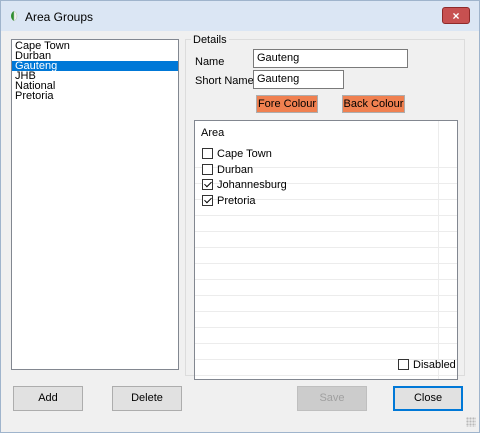 This screenshot has width=480, height=433. What do you see at coordinates (403, 364) in the screenshot?
I see `disabled-checkbox-box` at bounding box center [403, 364].